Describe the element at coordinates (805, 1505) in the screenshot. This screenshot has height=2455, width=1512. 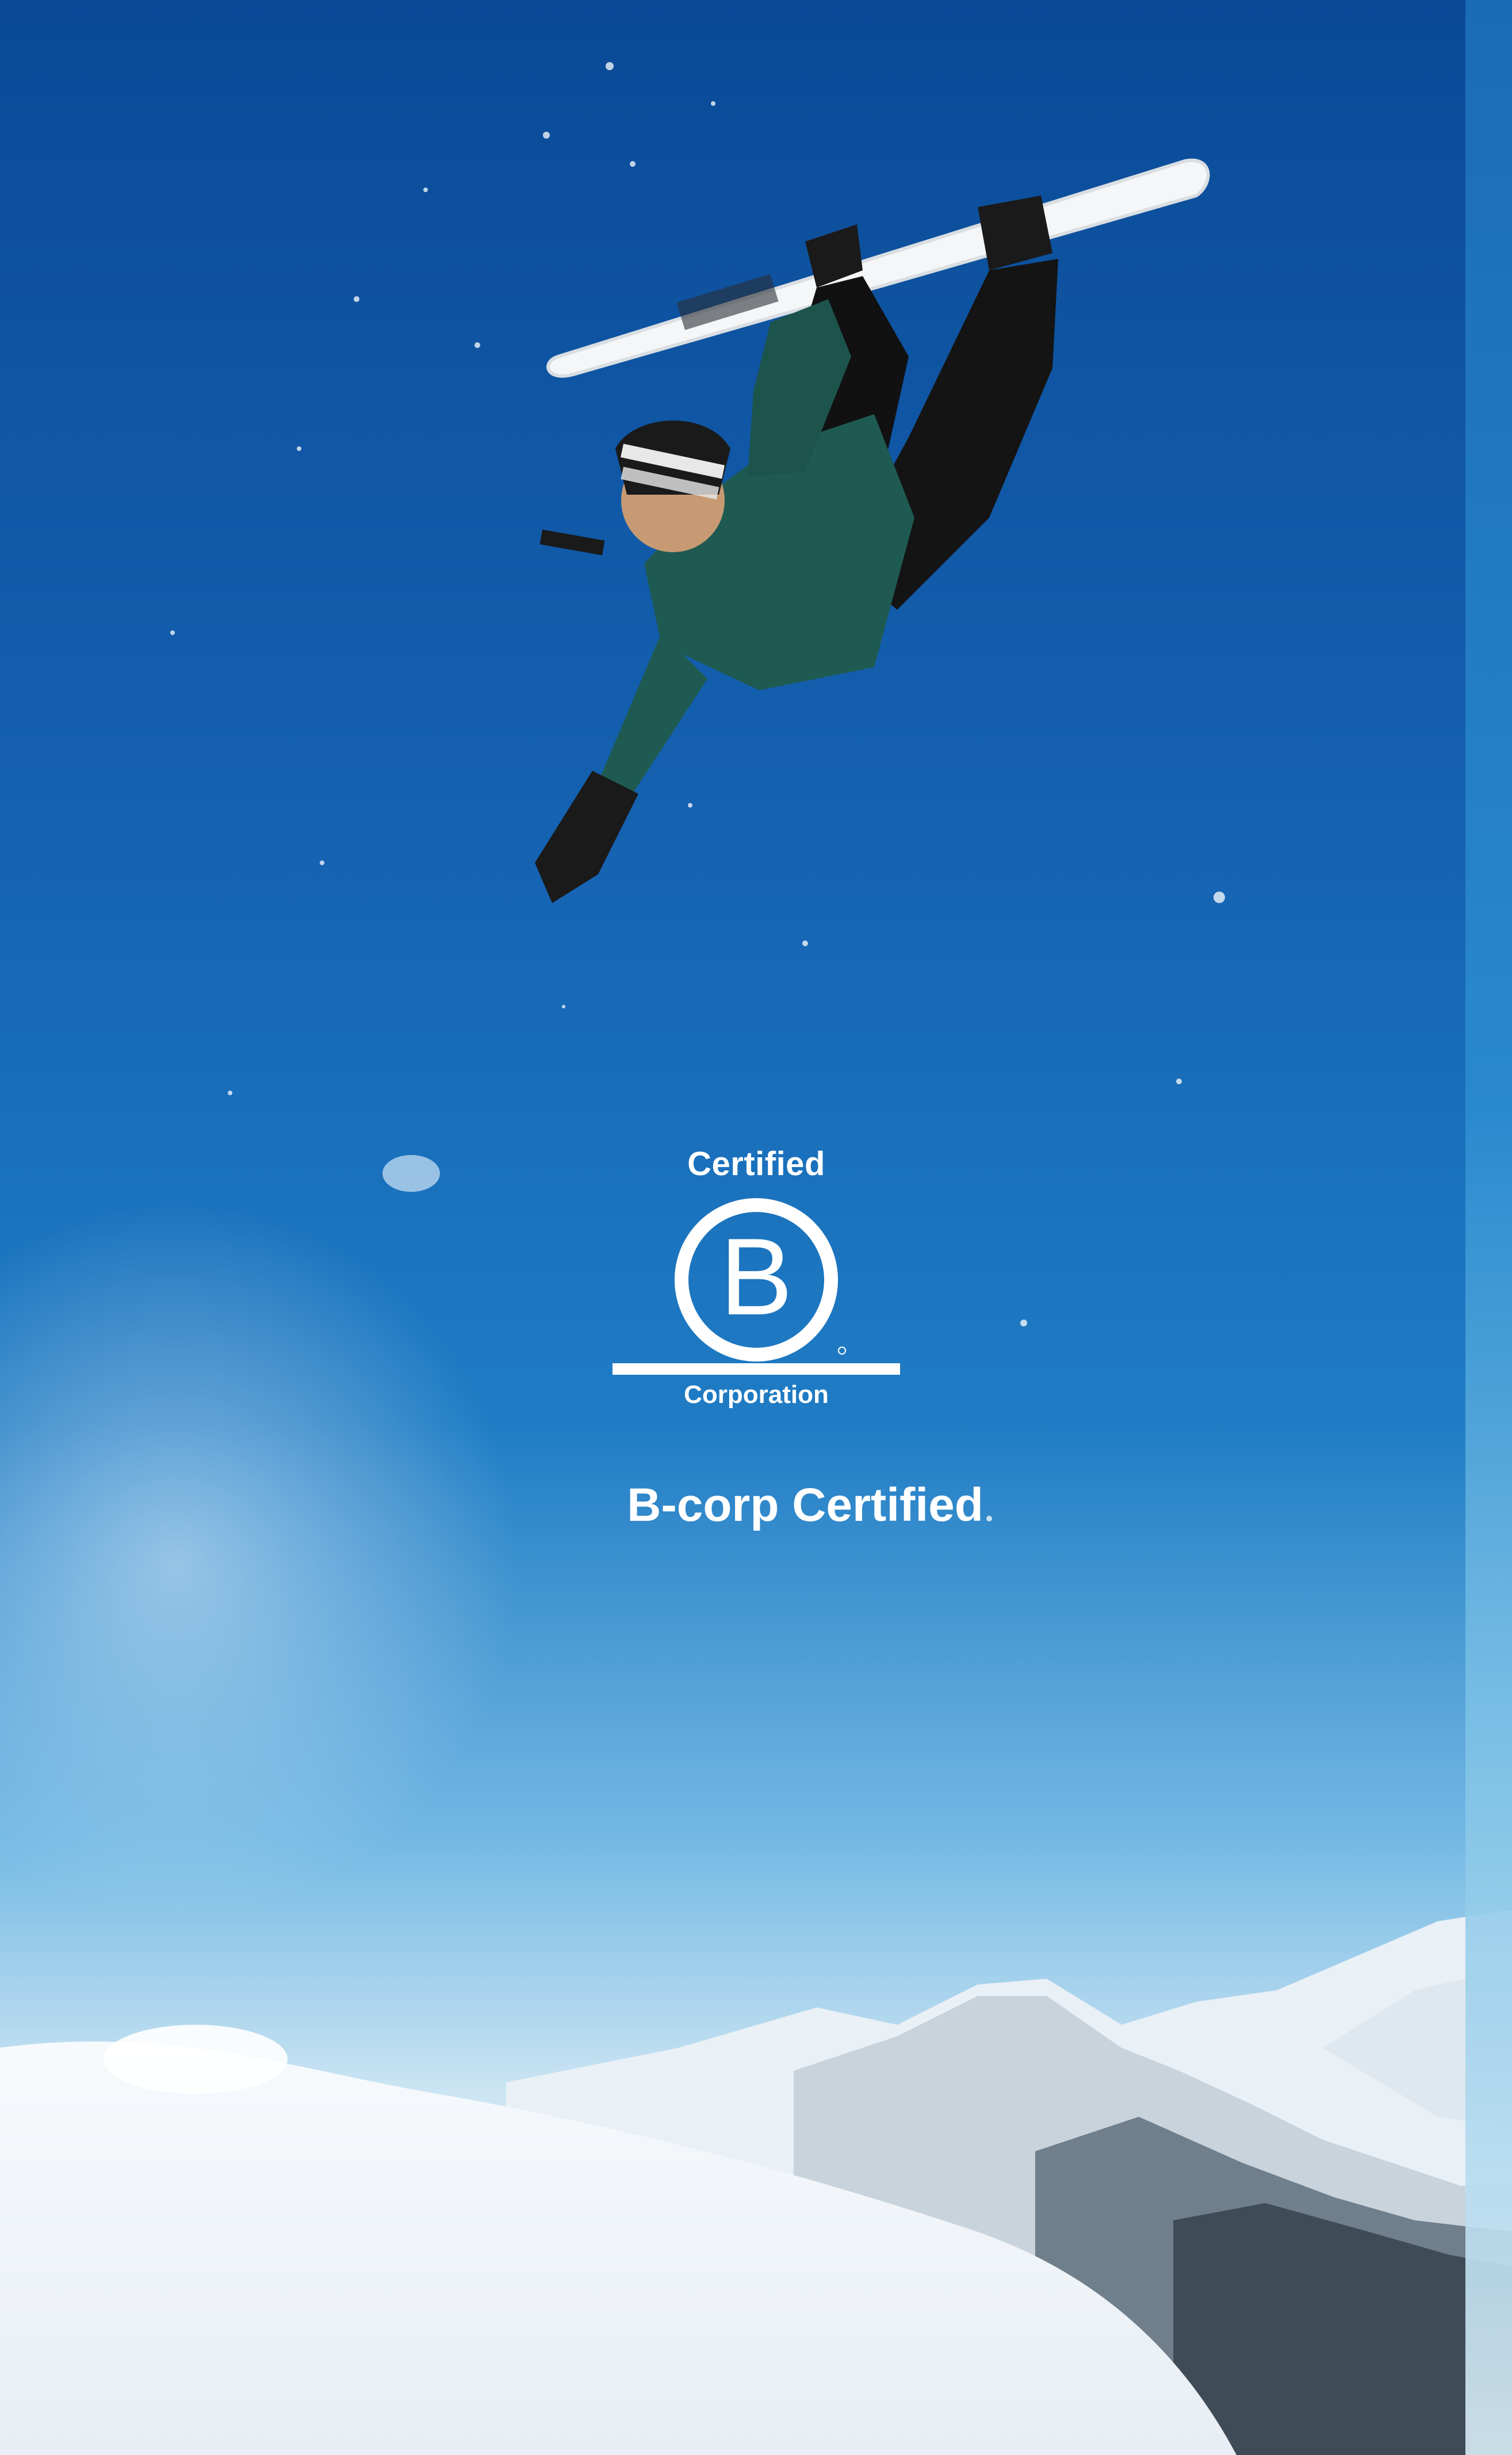
I see `b-corp-caption: B-corp Certified` at that location.